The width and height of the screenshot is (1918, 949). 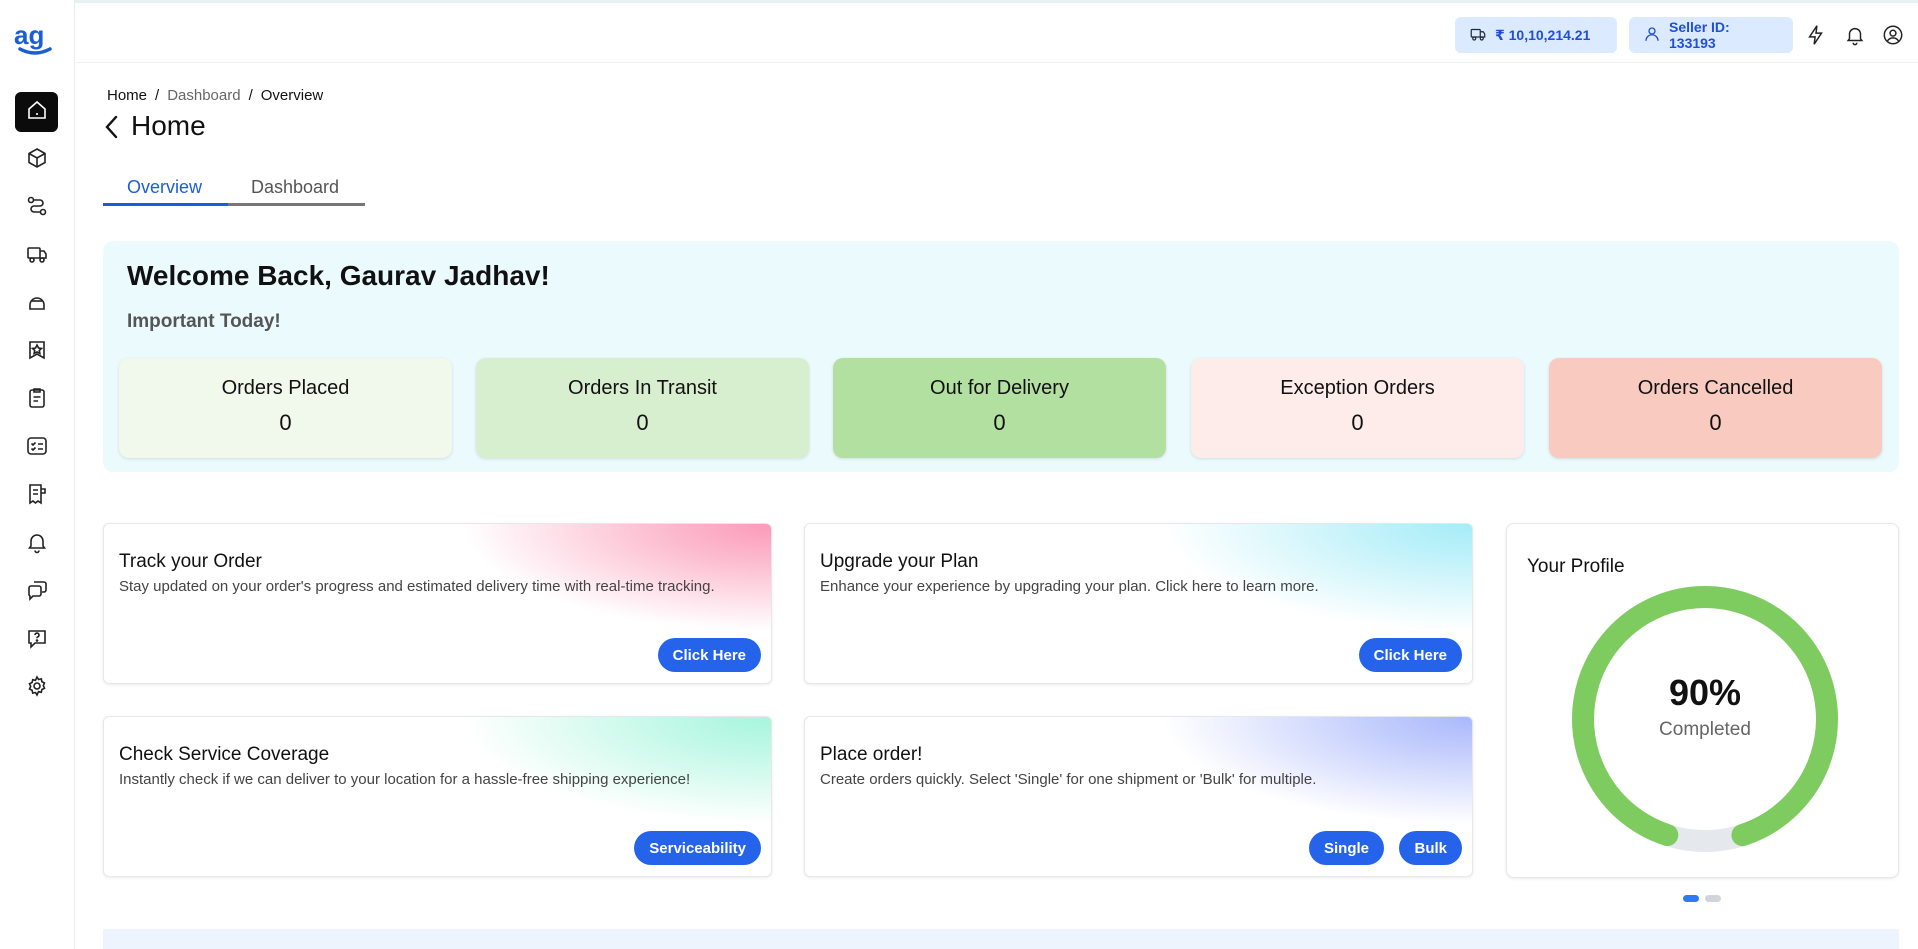 What do you see at coordinates (1357, 408) in the screenshot?
I see `stat-exception-orders: Exception Orders 0` at bounding box center [1357, 408].